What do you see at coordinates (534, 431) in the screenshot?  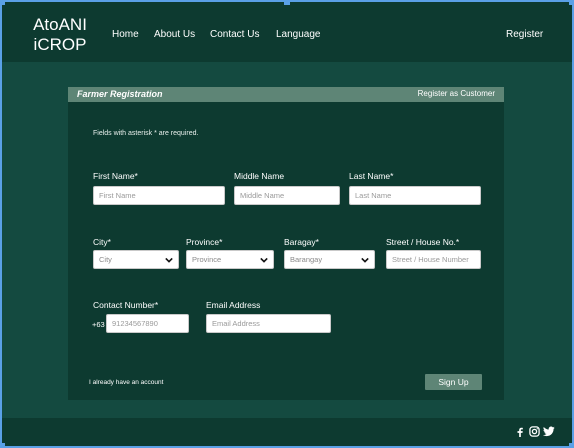 I see `instagram-icon` at bounding box center [534, 431].